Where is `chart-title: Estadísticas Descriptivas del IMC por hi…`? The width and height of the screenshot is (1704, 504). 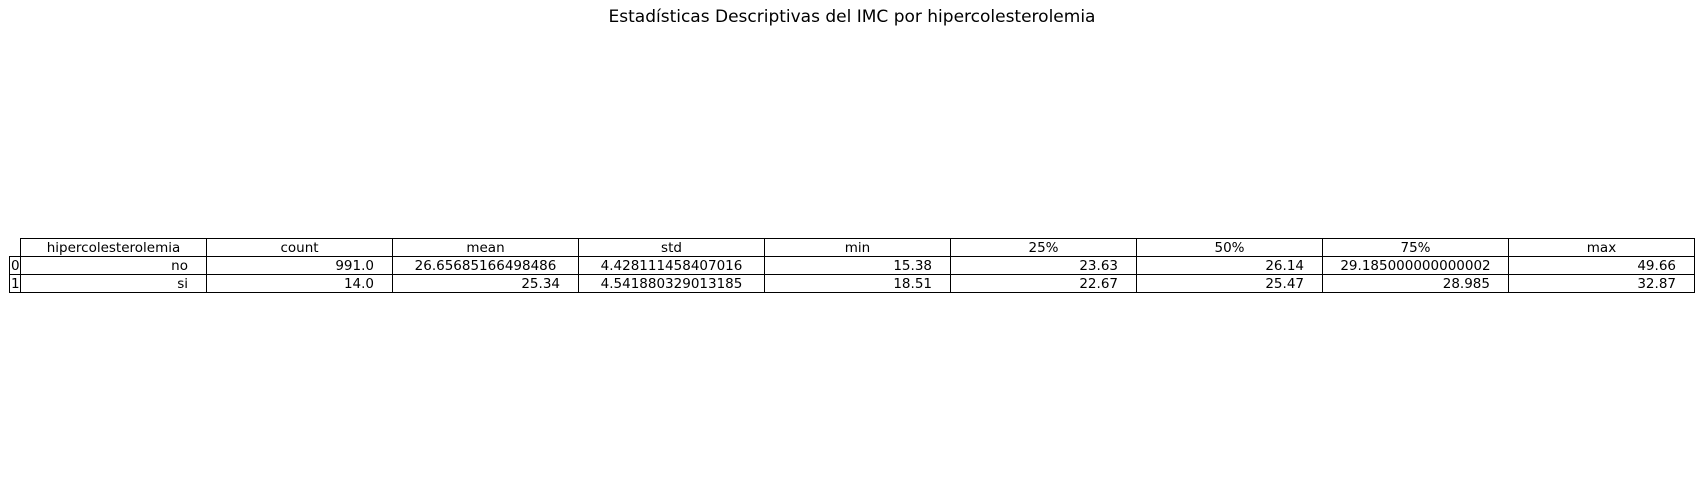
chart-title: Estadísticas Descriptivas del IMC por hi… is located at coordinates (852, 17).